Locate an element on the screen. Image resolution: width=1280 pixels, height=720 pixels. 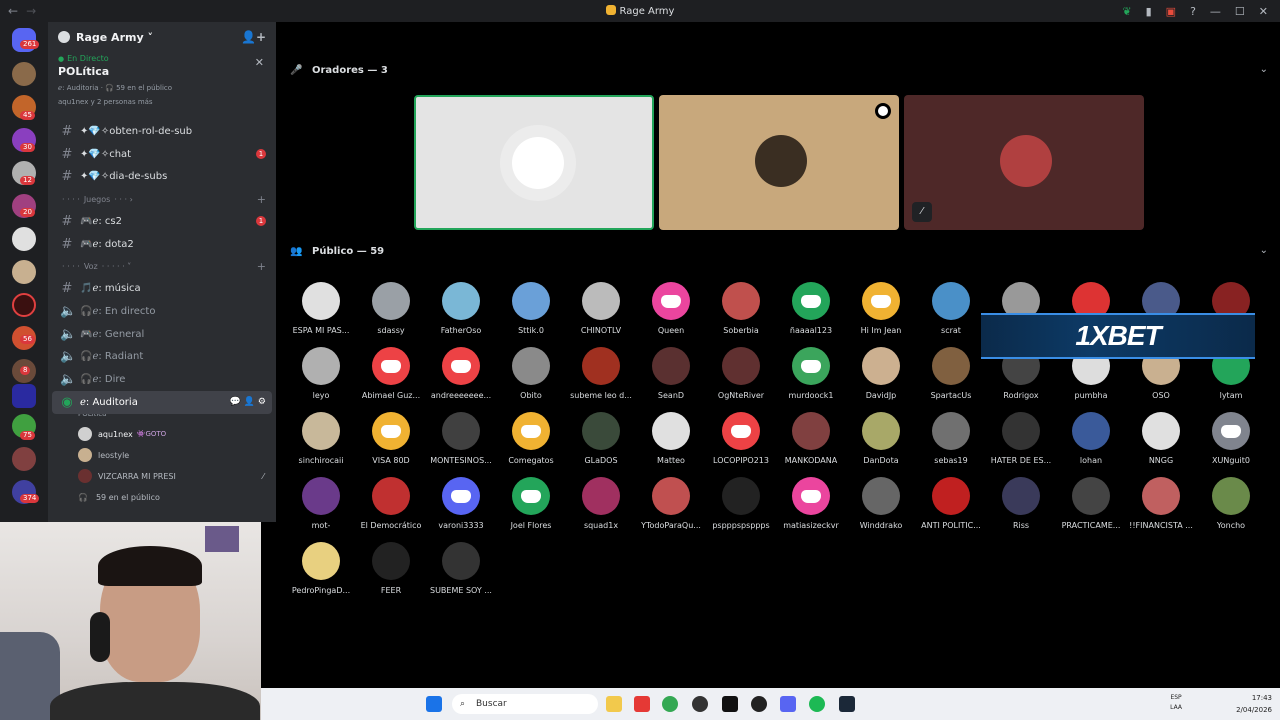
audience-member: NNGG is located at coordinates (1161, 438).